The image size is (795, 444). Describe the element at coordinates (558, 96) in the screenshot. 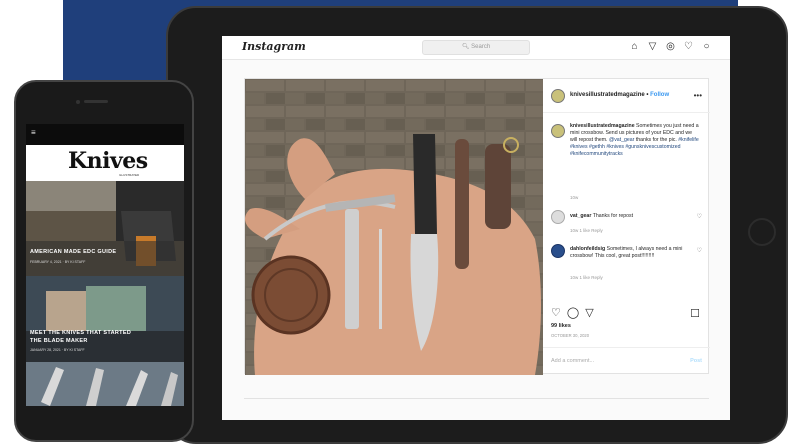

I see `account-avatar` at that location.